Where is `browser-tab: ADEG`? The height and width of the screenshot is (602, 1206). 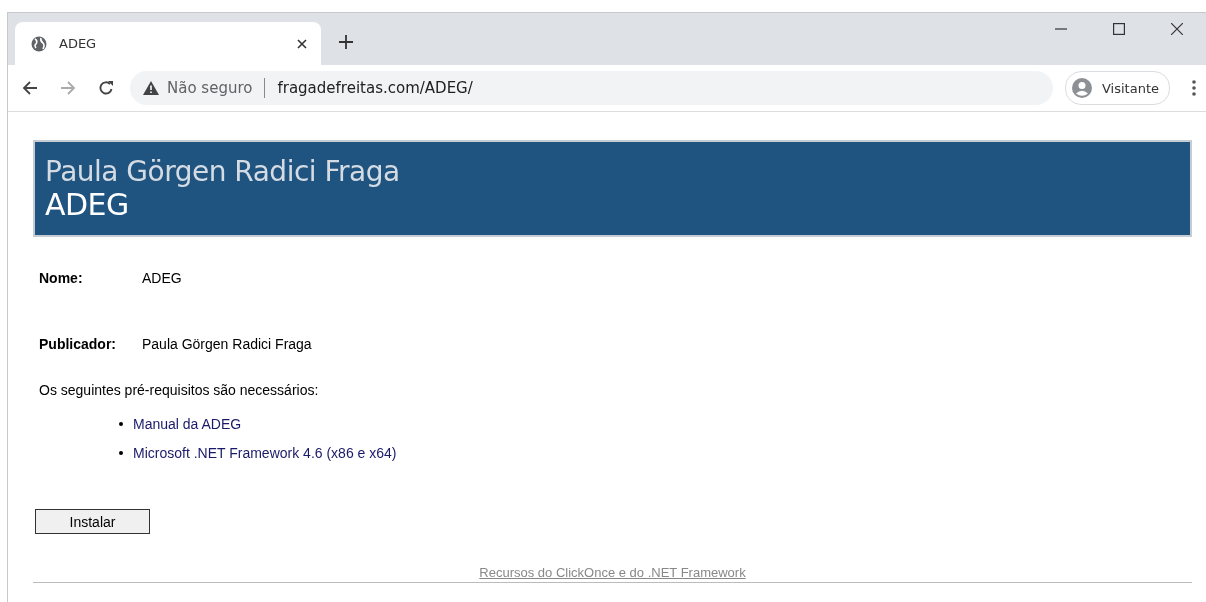
browser-tab: ADEG is located at coordinates (168, 43).